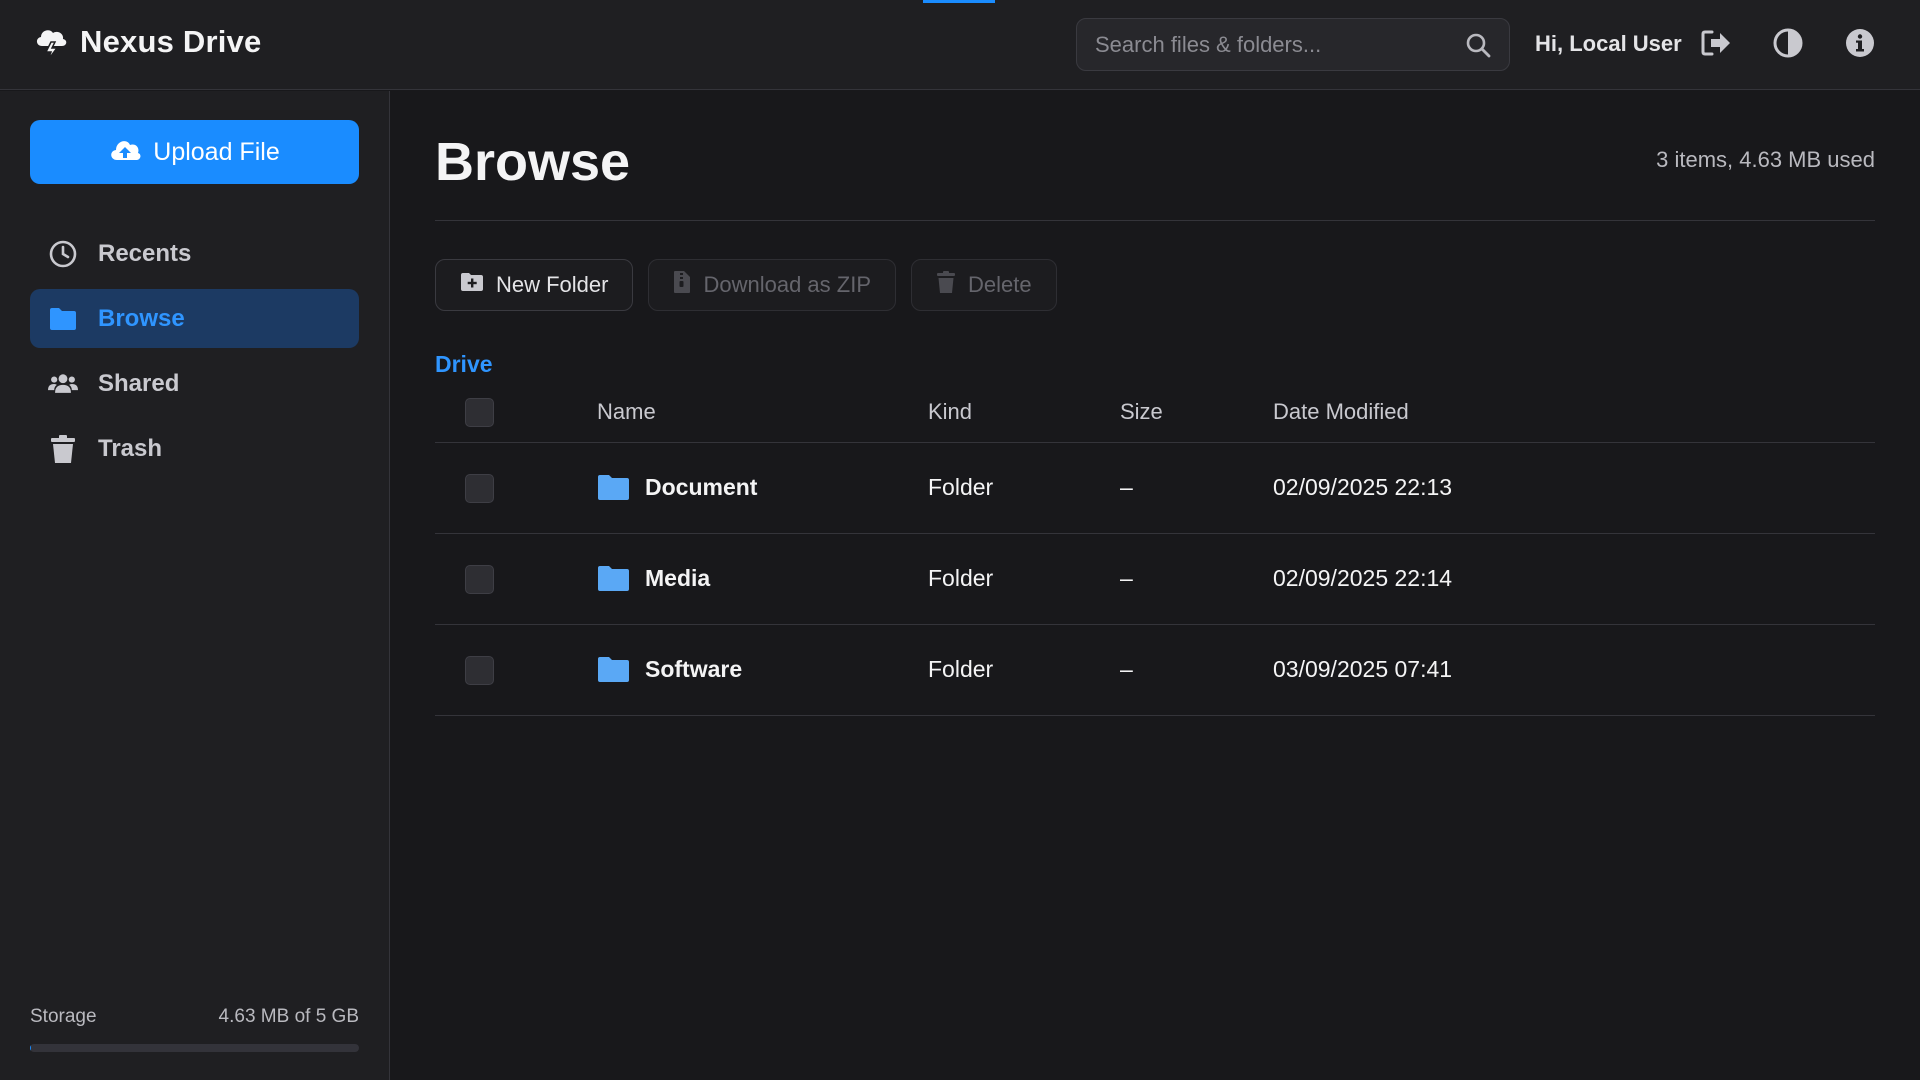 The width and height of the screenshot is (1920, 1080). I want to click on sidebar-item-label: Recents, so click(145, 253).